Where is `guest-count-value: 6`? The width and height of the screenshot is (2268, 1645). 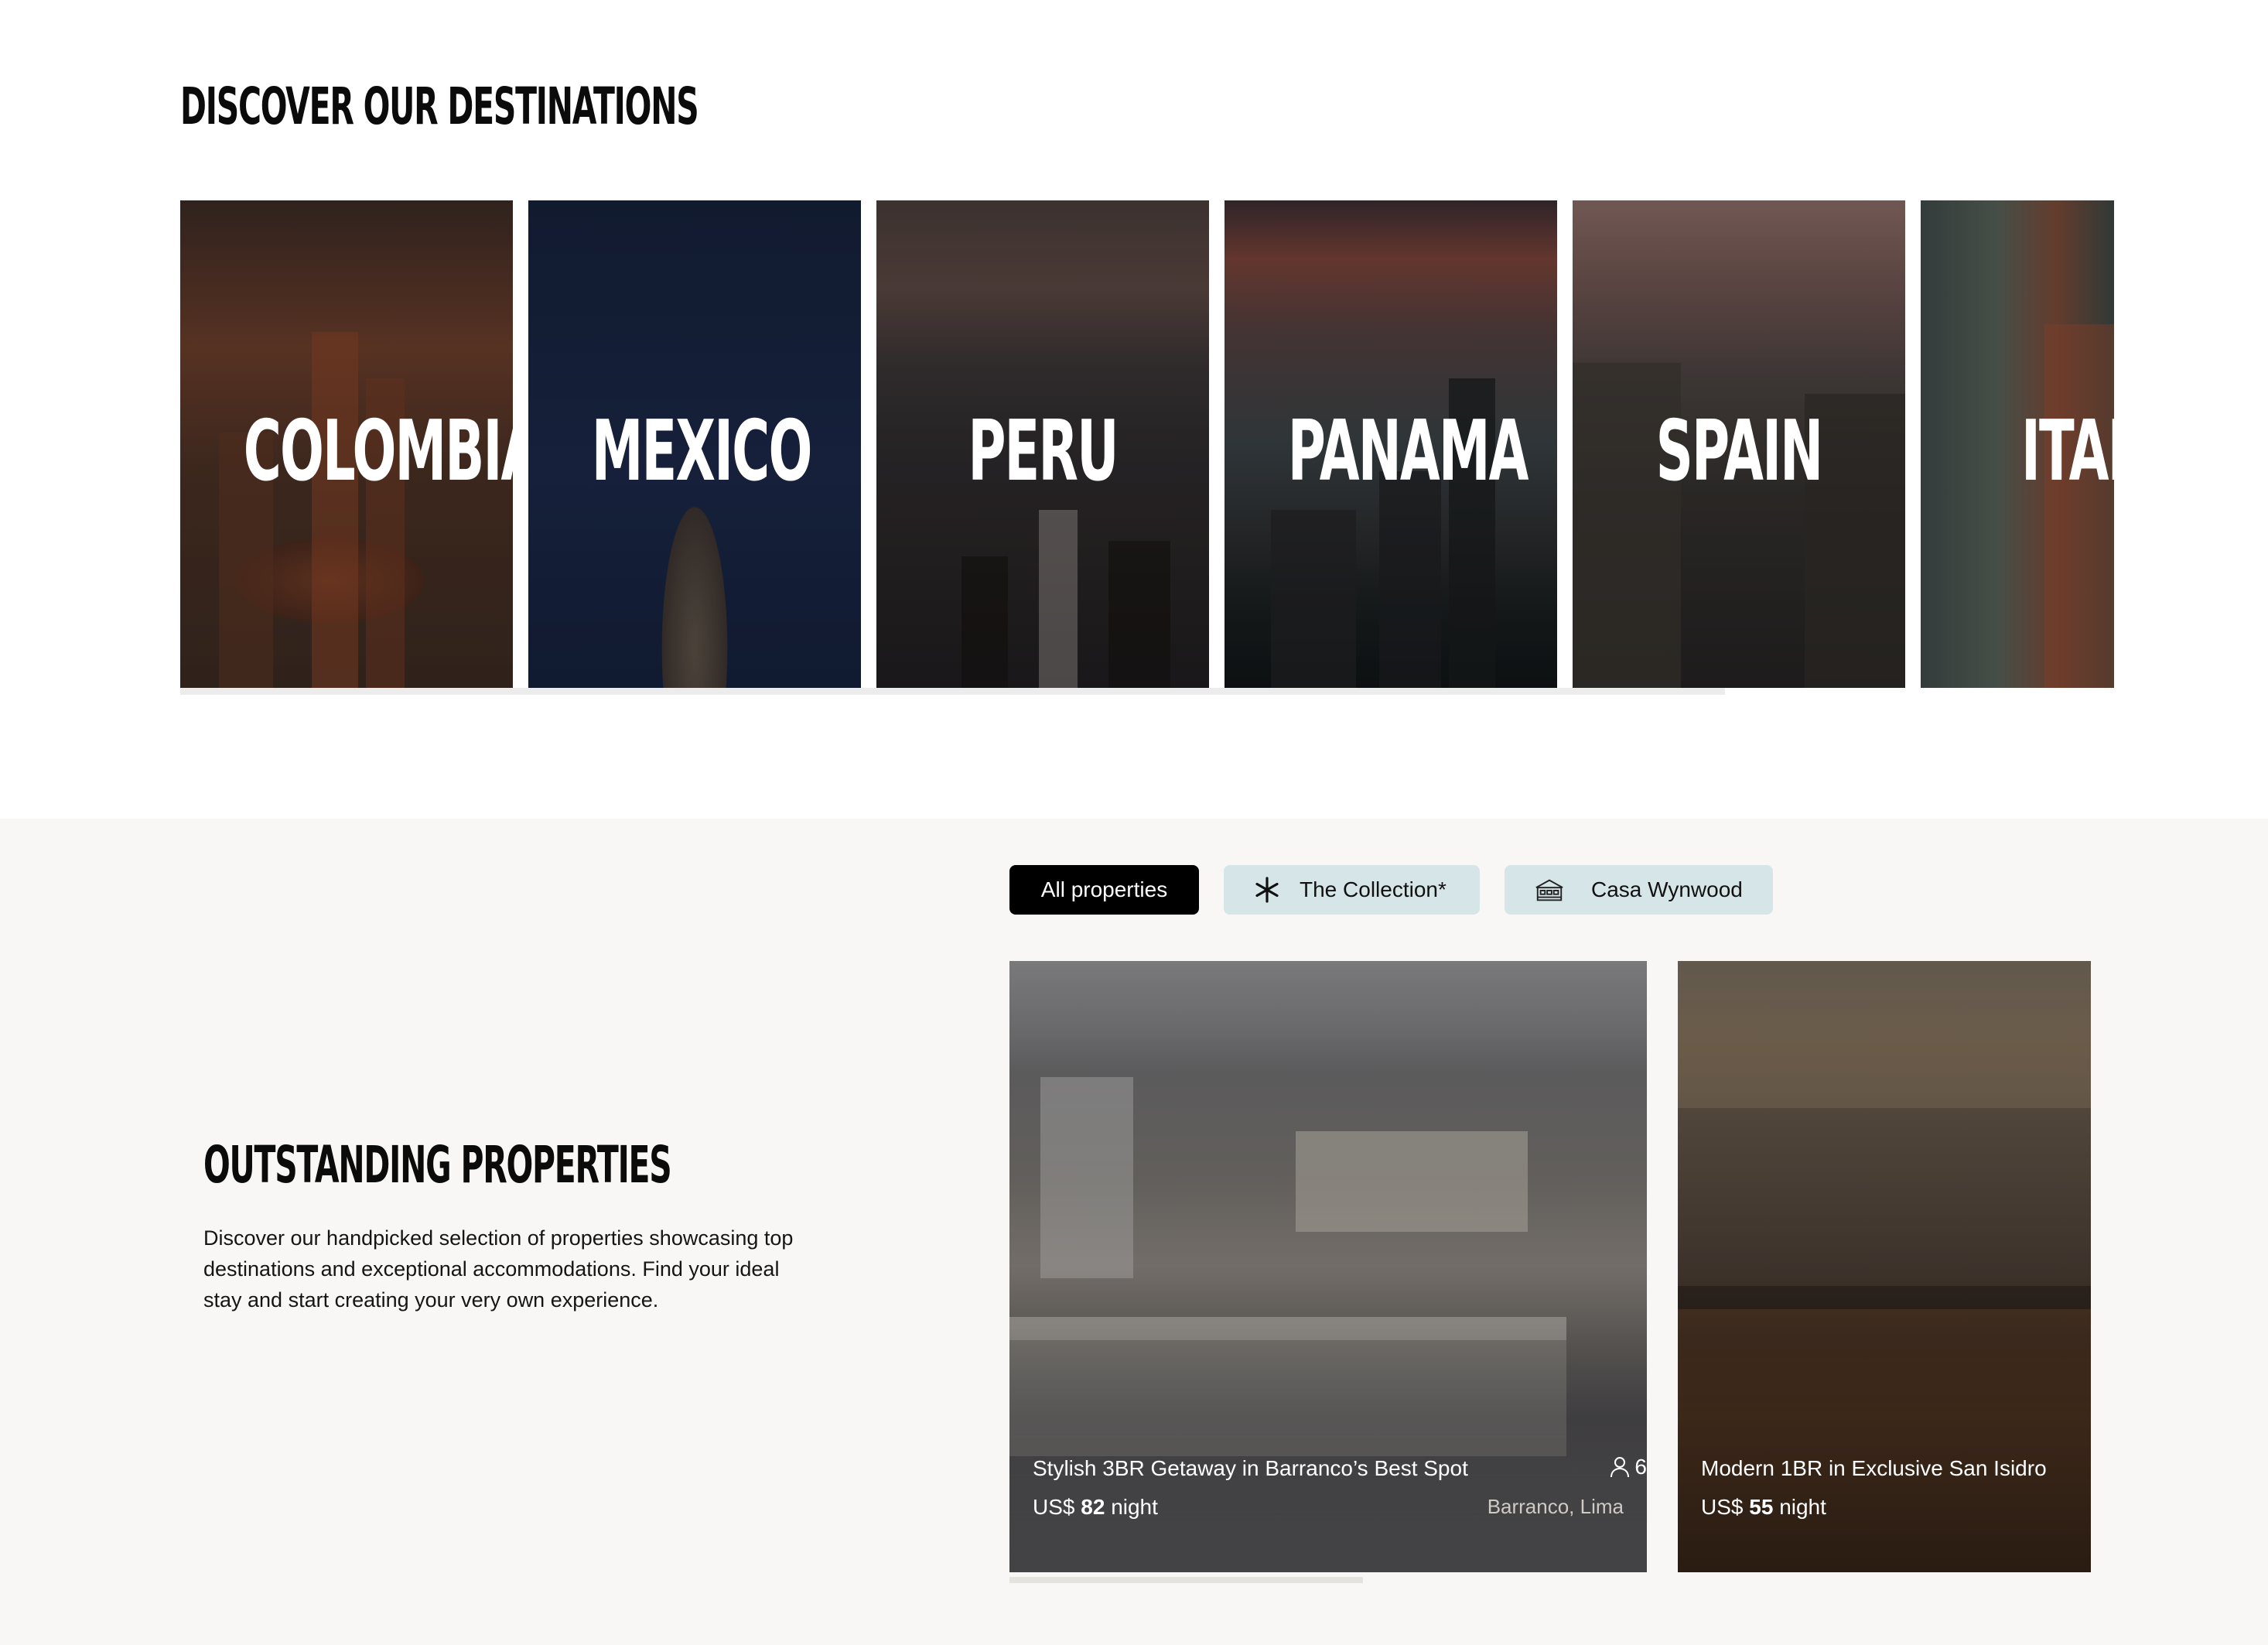 guest-count-value: 6 is located at coordinates (1641, 1467).